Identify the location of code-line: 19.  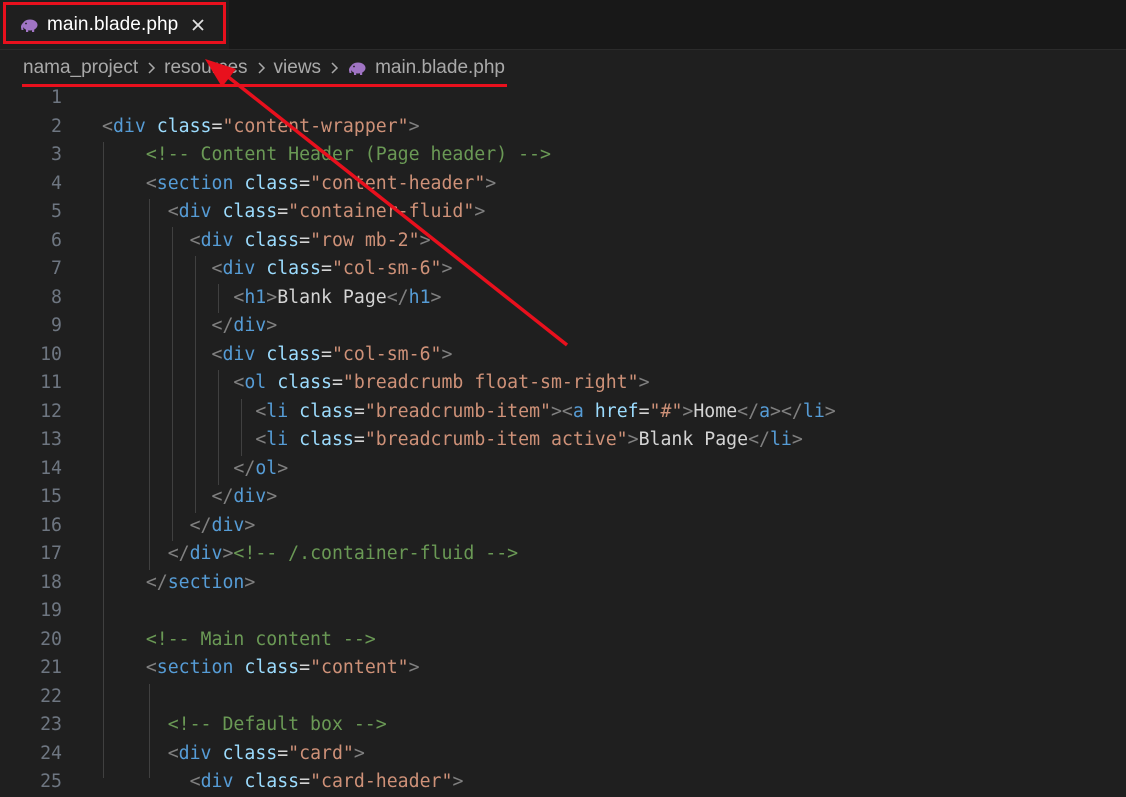
(563, 611).